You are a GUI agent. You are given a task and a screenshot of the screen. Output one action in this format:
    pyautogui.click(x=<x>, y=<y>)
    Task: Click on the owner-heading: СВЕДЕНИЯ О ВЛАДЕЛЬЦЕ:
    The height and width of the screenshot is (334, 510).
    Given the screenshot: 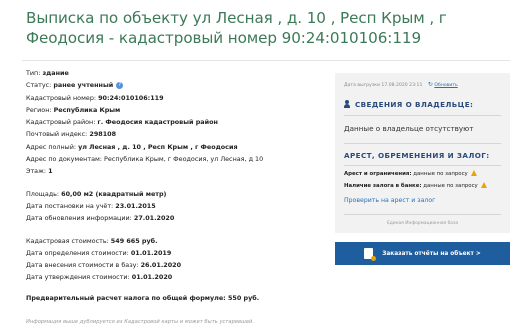 What is the action you would take?
    pyautogui.click(x=408, y=104)
    